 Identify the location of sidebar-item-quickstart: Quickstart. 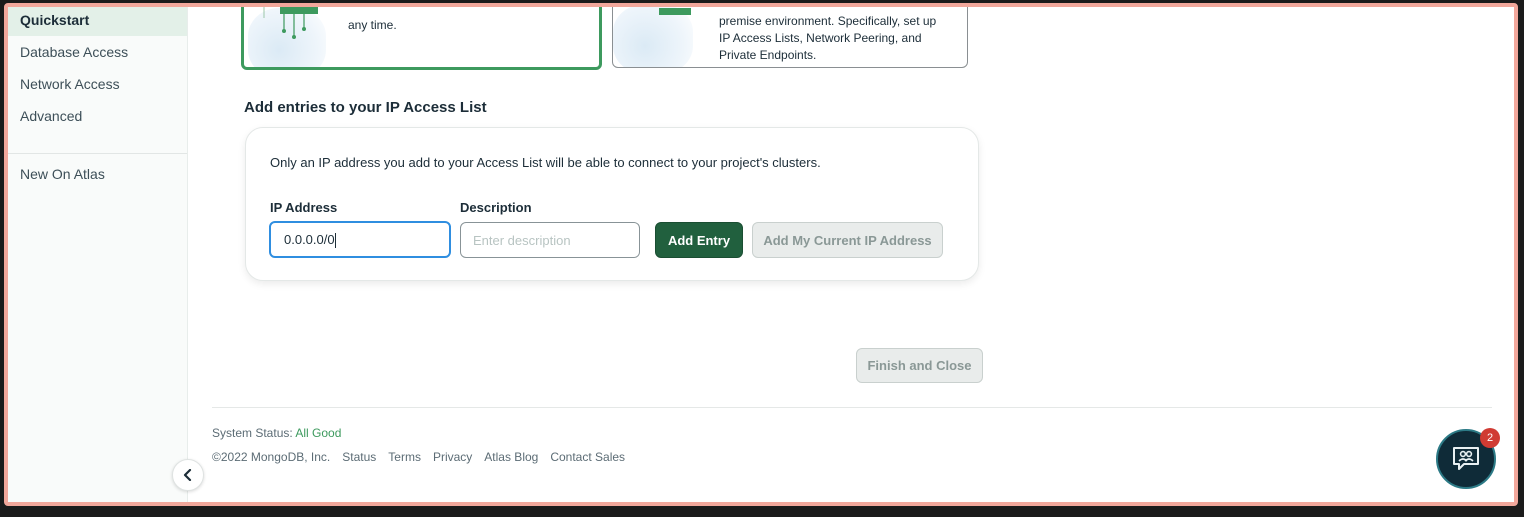
(97, 21).